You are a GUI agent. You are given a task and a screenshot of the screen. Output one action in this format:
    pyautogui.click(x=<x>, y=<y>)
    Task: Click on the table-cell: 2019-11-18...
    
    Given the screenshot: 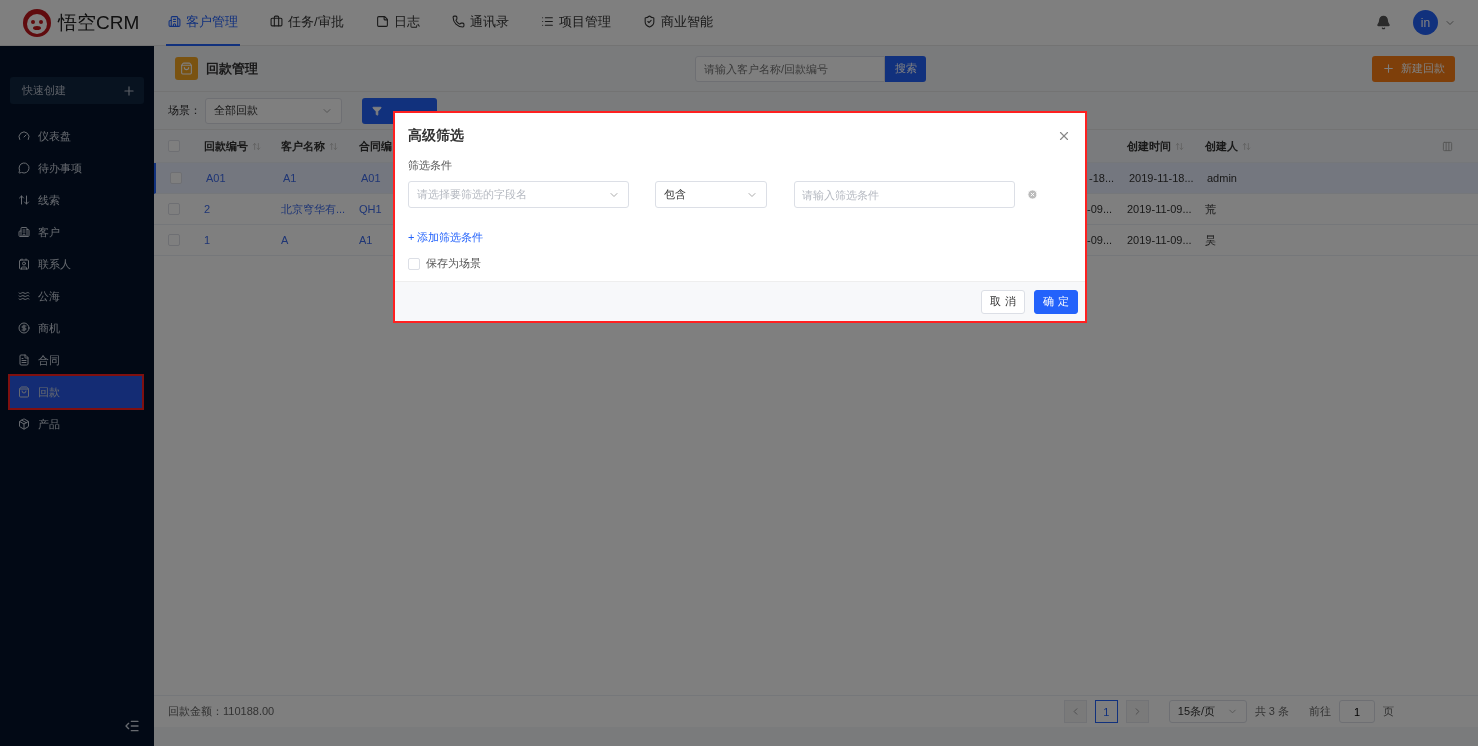 What is the action you would take?
    pyautogui.click(x=1161, y=178)
    